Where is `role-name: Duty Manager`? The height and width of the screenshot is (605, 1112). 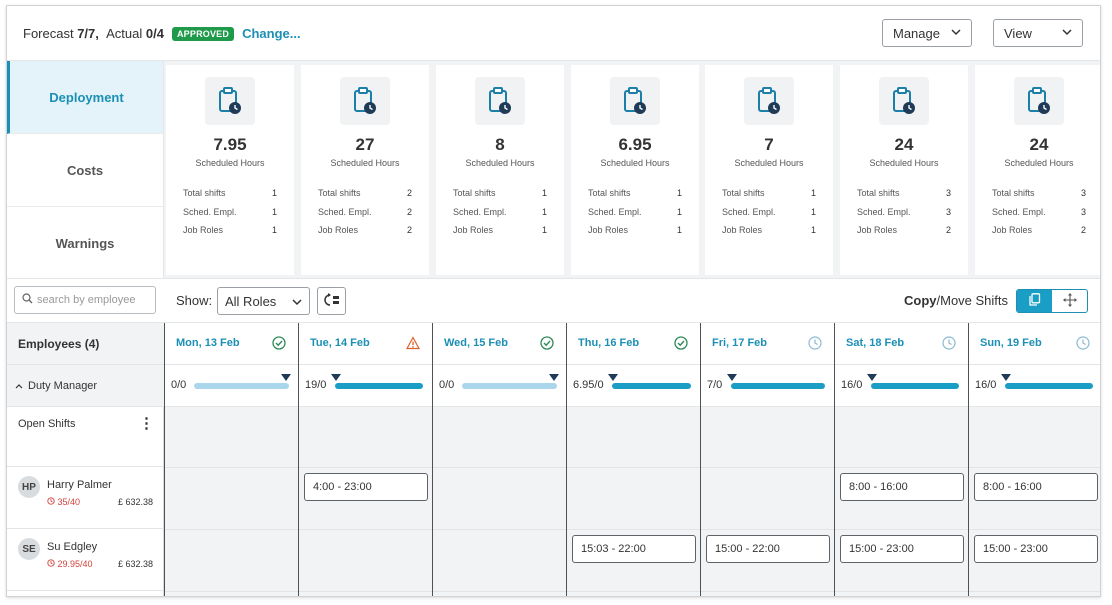 role-name: Duty Manager is located at coordinates (63, 386).